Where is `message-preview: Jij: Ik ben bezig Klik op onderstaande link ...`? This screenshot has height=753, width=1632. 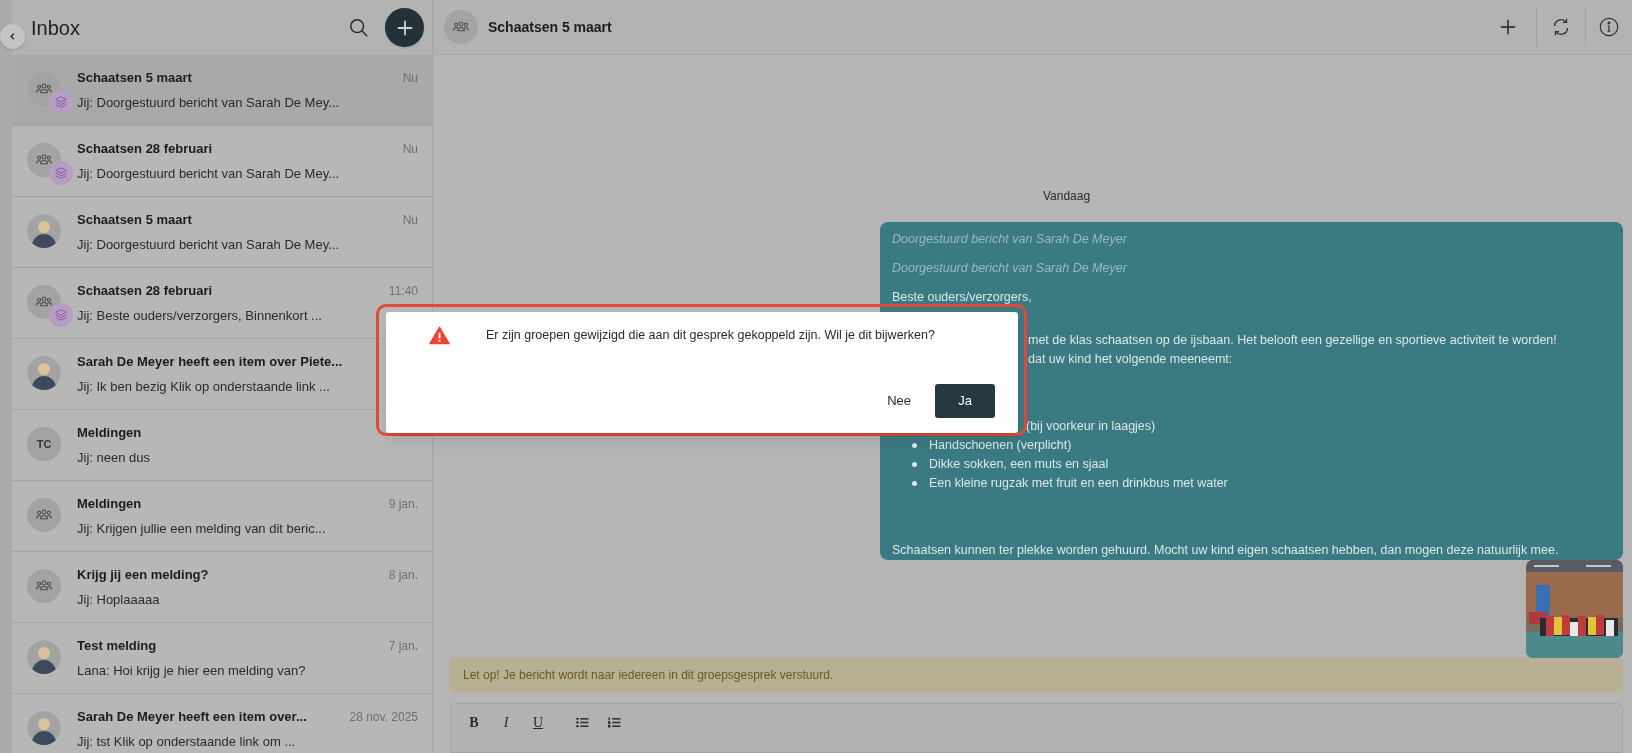
message-preview: Jij: Ik ben bezig Klik op onderstaande link ... is located at coordinates (204, 387).